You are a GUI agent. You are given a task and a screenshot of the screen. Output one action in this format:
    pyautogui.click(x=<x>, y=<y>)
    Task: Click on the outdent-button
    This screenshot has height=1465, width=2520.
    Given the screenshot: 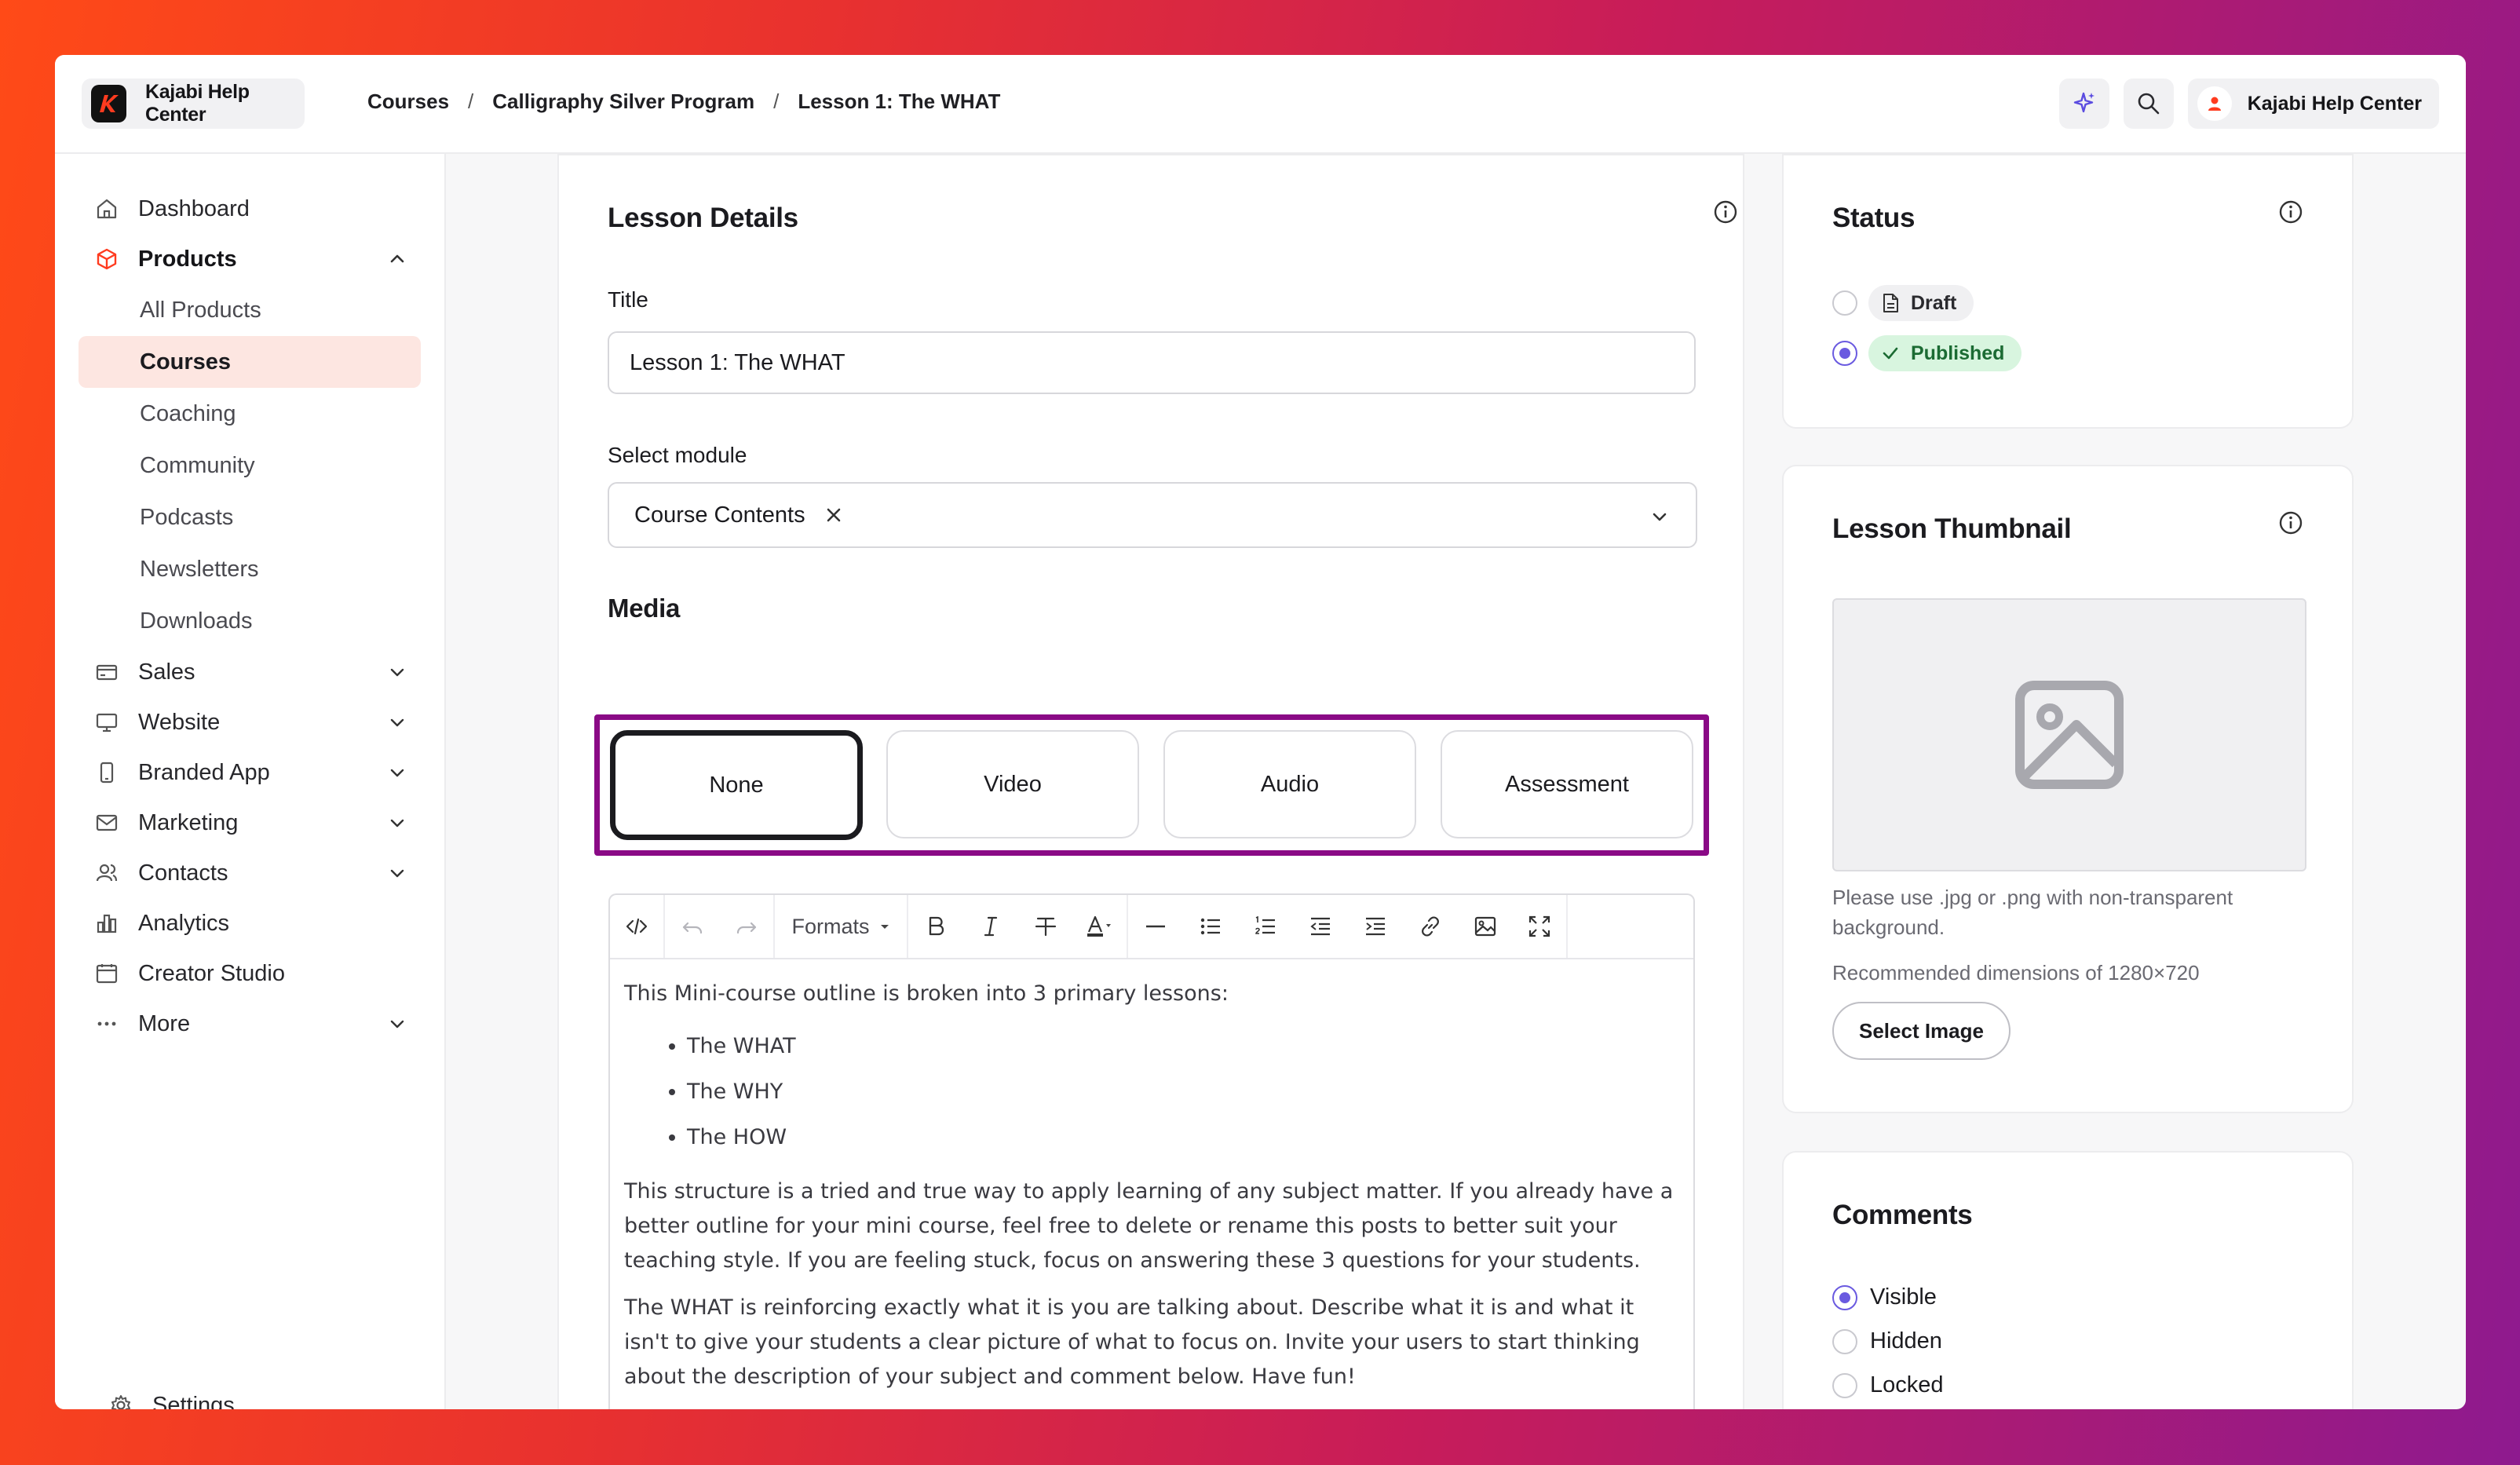 What is the action you would take?
    pyautogui.click(x=1320, y=926)
    